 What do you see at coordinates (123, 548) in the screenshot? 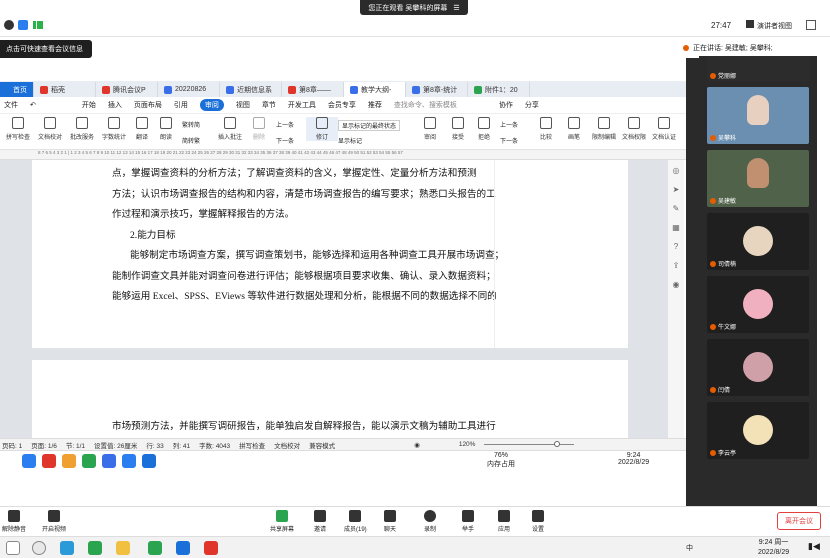
I see `folder-icon` at bounding box center [123, 548].